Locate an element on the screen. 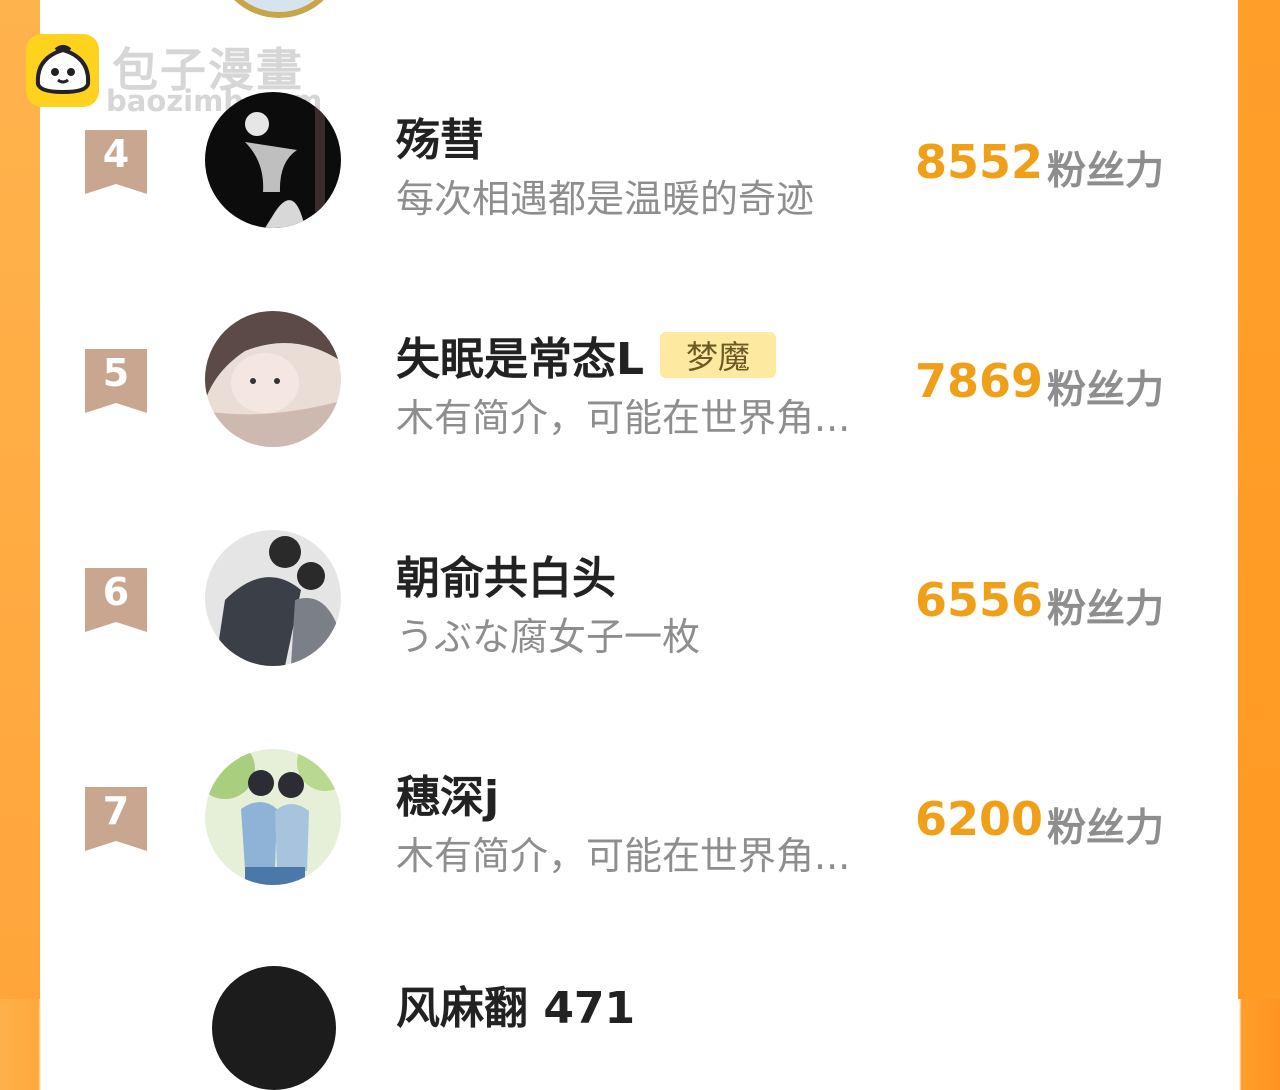 The width and height of the screenshot is (1280, 1090). rank-ribbon: 5 is located at coordinates (116, 381).